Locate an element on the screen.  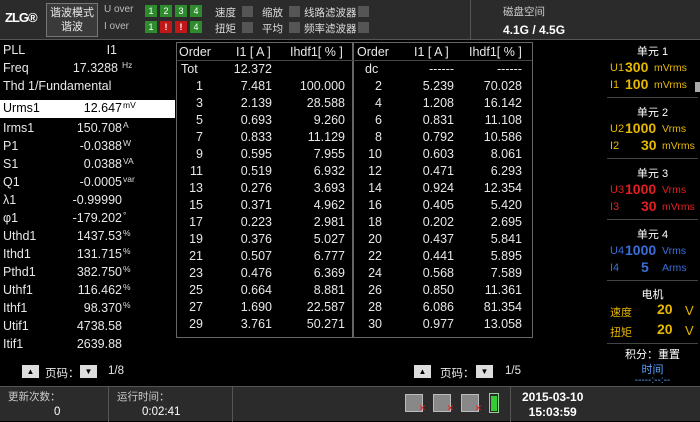
voltage-range-value: 300 is located at coordinates (637, 67).